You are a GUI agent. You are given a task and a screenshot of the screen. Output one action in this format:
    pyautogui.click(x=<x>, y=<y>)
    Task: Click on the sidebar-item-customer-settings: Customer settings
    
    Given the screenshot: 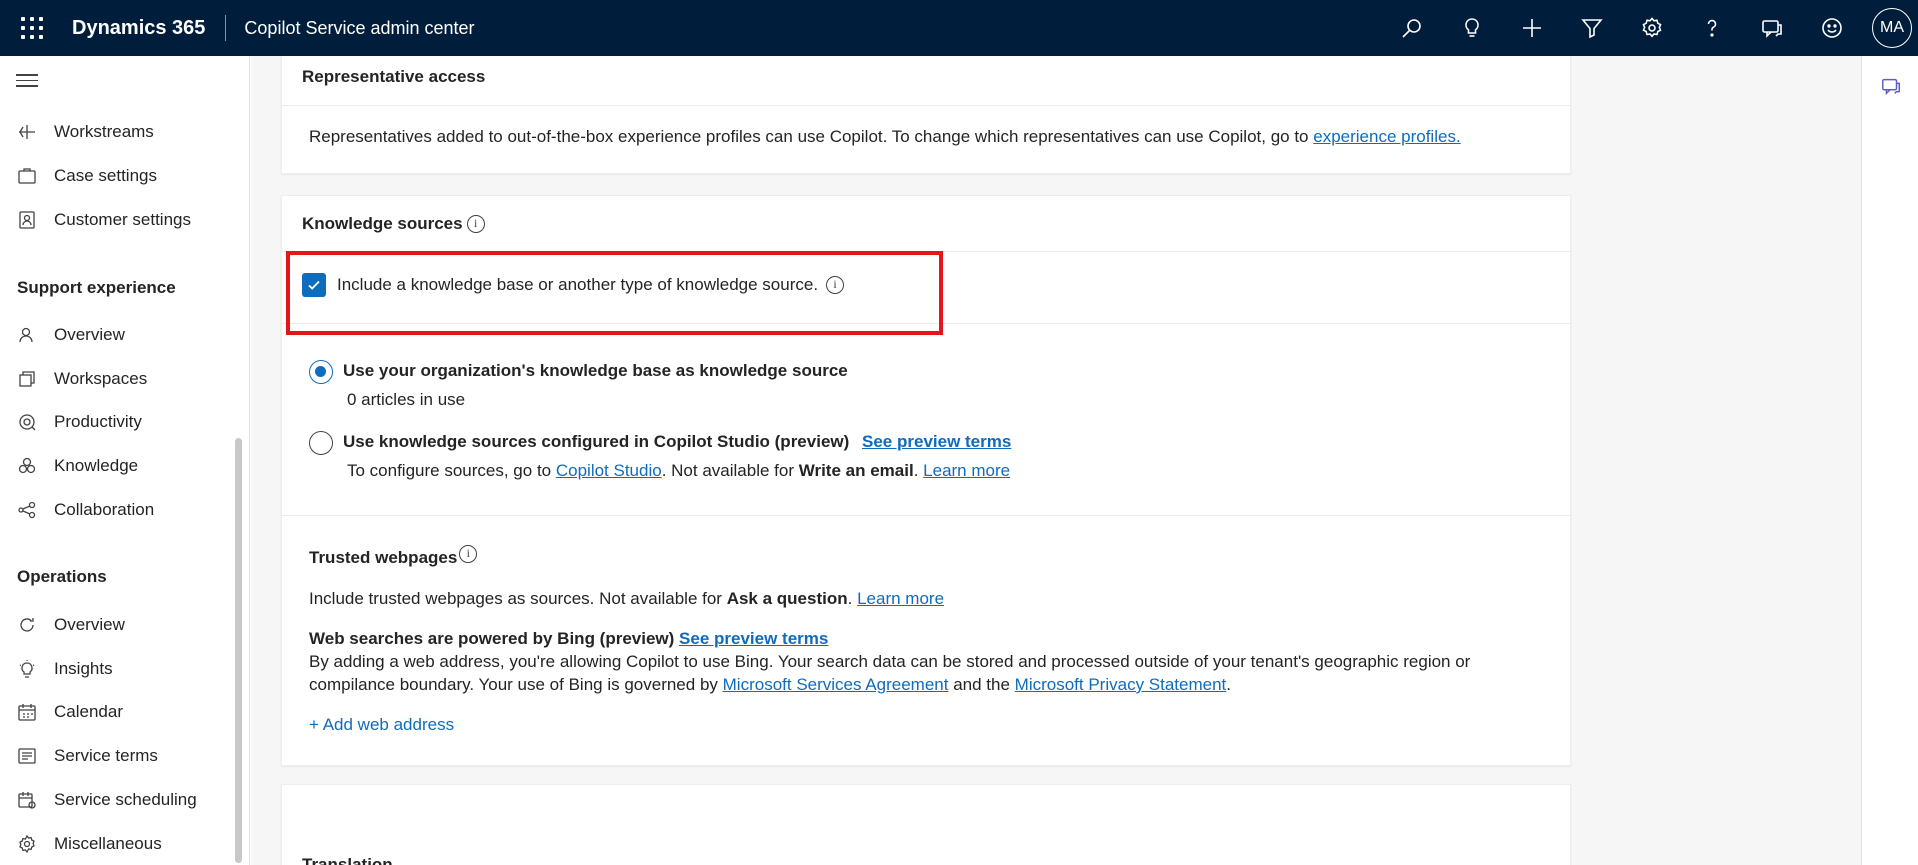 What is the action you would take?
    pyautogui.click(x=120, y=220)
    